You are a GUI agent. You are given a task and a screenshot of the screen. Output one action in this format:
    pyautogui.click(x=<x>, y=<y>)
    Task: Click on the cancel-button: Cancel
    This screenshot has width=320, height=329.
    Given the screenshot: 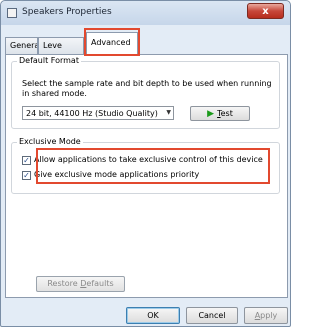 What is the action you would take?
    pyautogui.click(x=212, y=315)
    